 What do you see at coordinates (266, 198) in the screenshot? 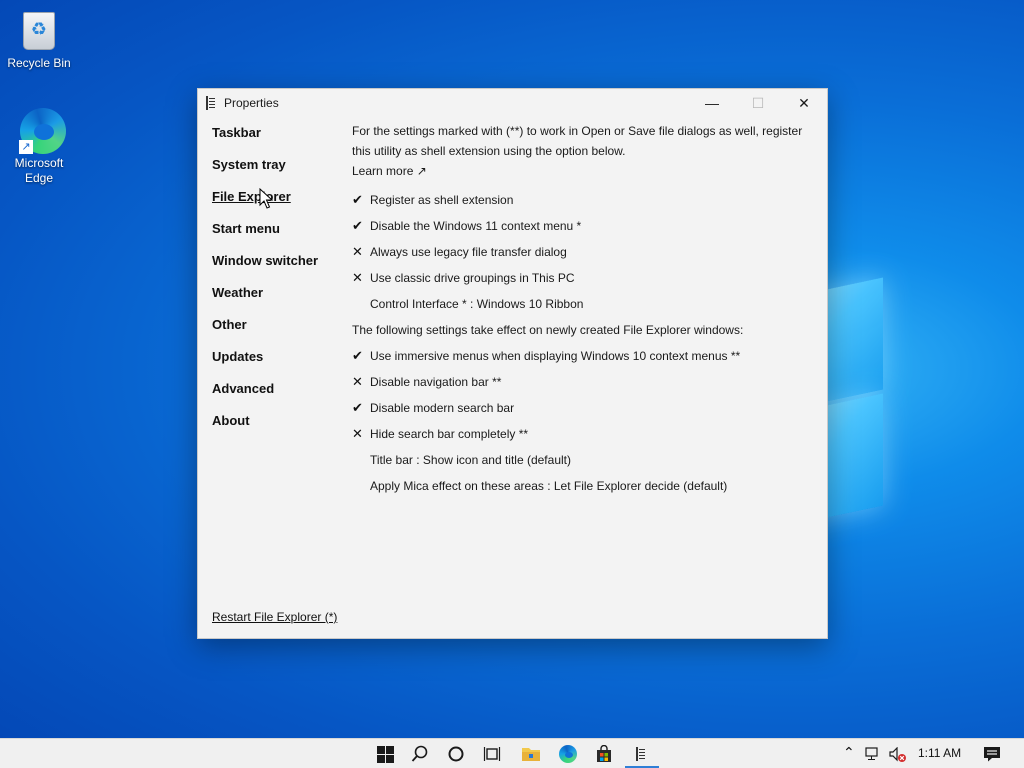
I see `mouse-cursor-icon` at bounding box center [266, 198].